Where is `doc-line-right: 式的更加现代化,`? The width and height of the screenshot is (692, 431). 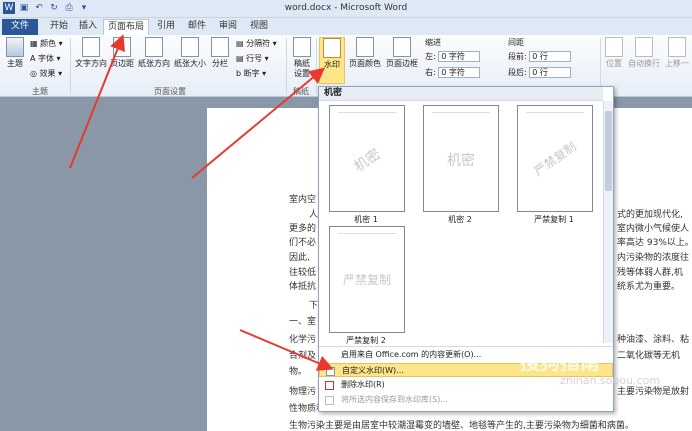 doc-line-right: 式的更加现代化, is located at coordinates (650, 215).